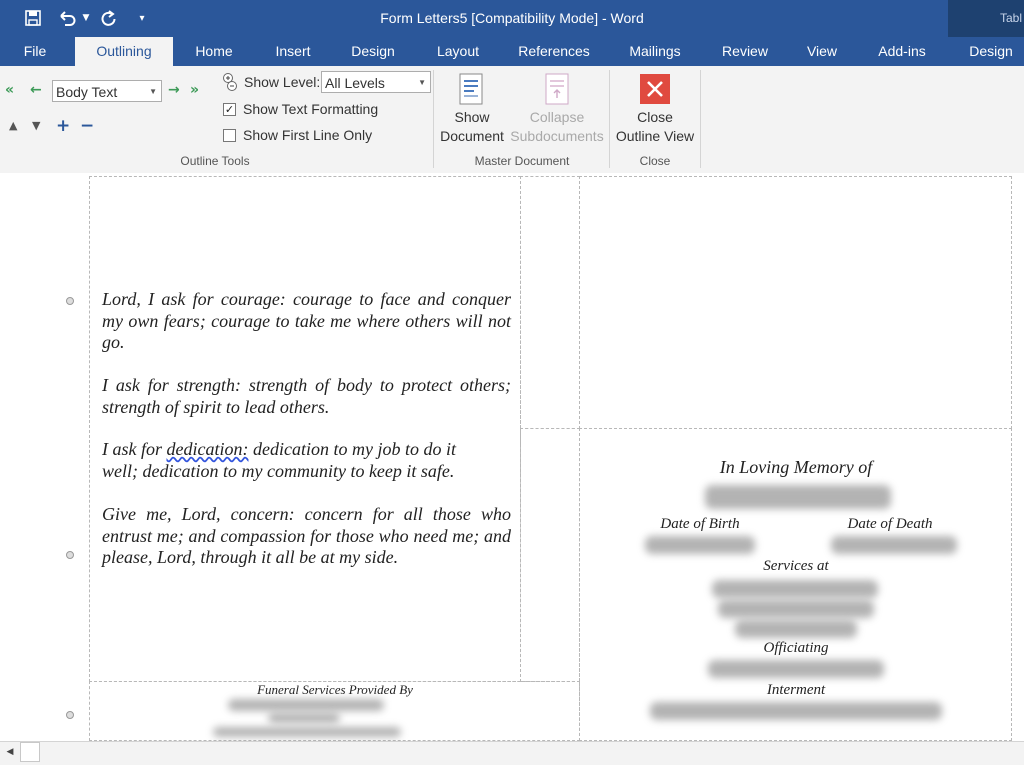  I want to click on collapse-subdocuments-label-line1: Collapse, so click(557, 117).